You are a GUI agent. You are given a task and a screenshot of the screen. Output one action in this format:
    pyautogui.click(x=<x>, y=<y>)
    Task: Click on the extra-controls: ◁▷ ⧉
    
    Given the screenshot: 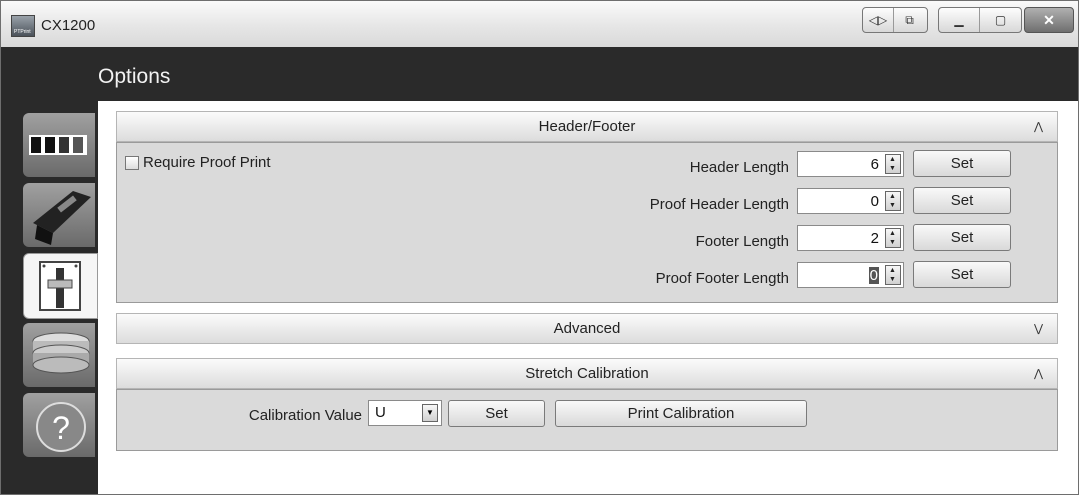 What is the action you would take?
    pyautogui.click(x=895, y=20)
    